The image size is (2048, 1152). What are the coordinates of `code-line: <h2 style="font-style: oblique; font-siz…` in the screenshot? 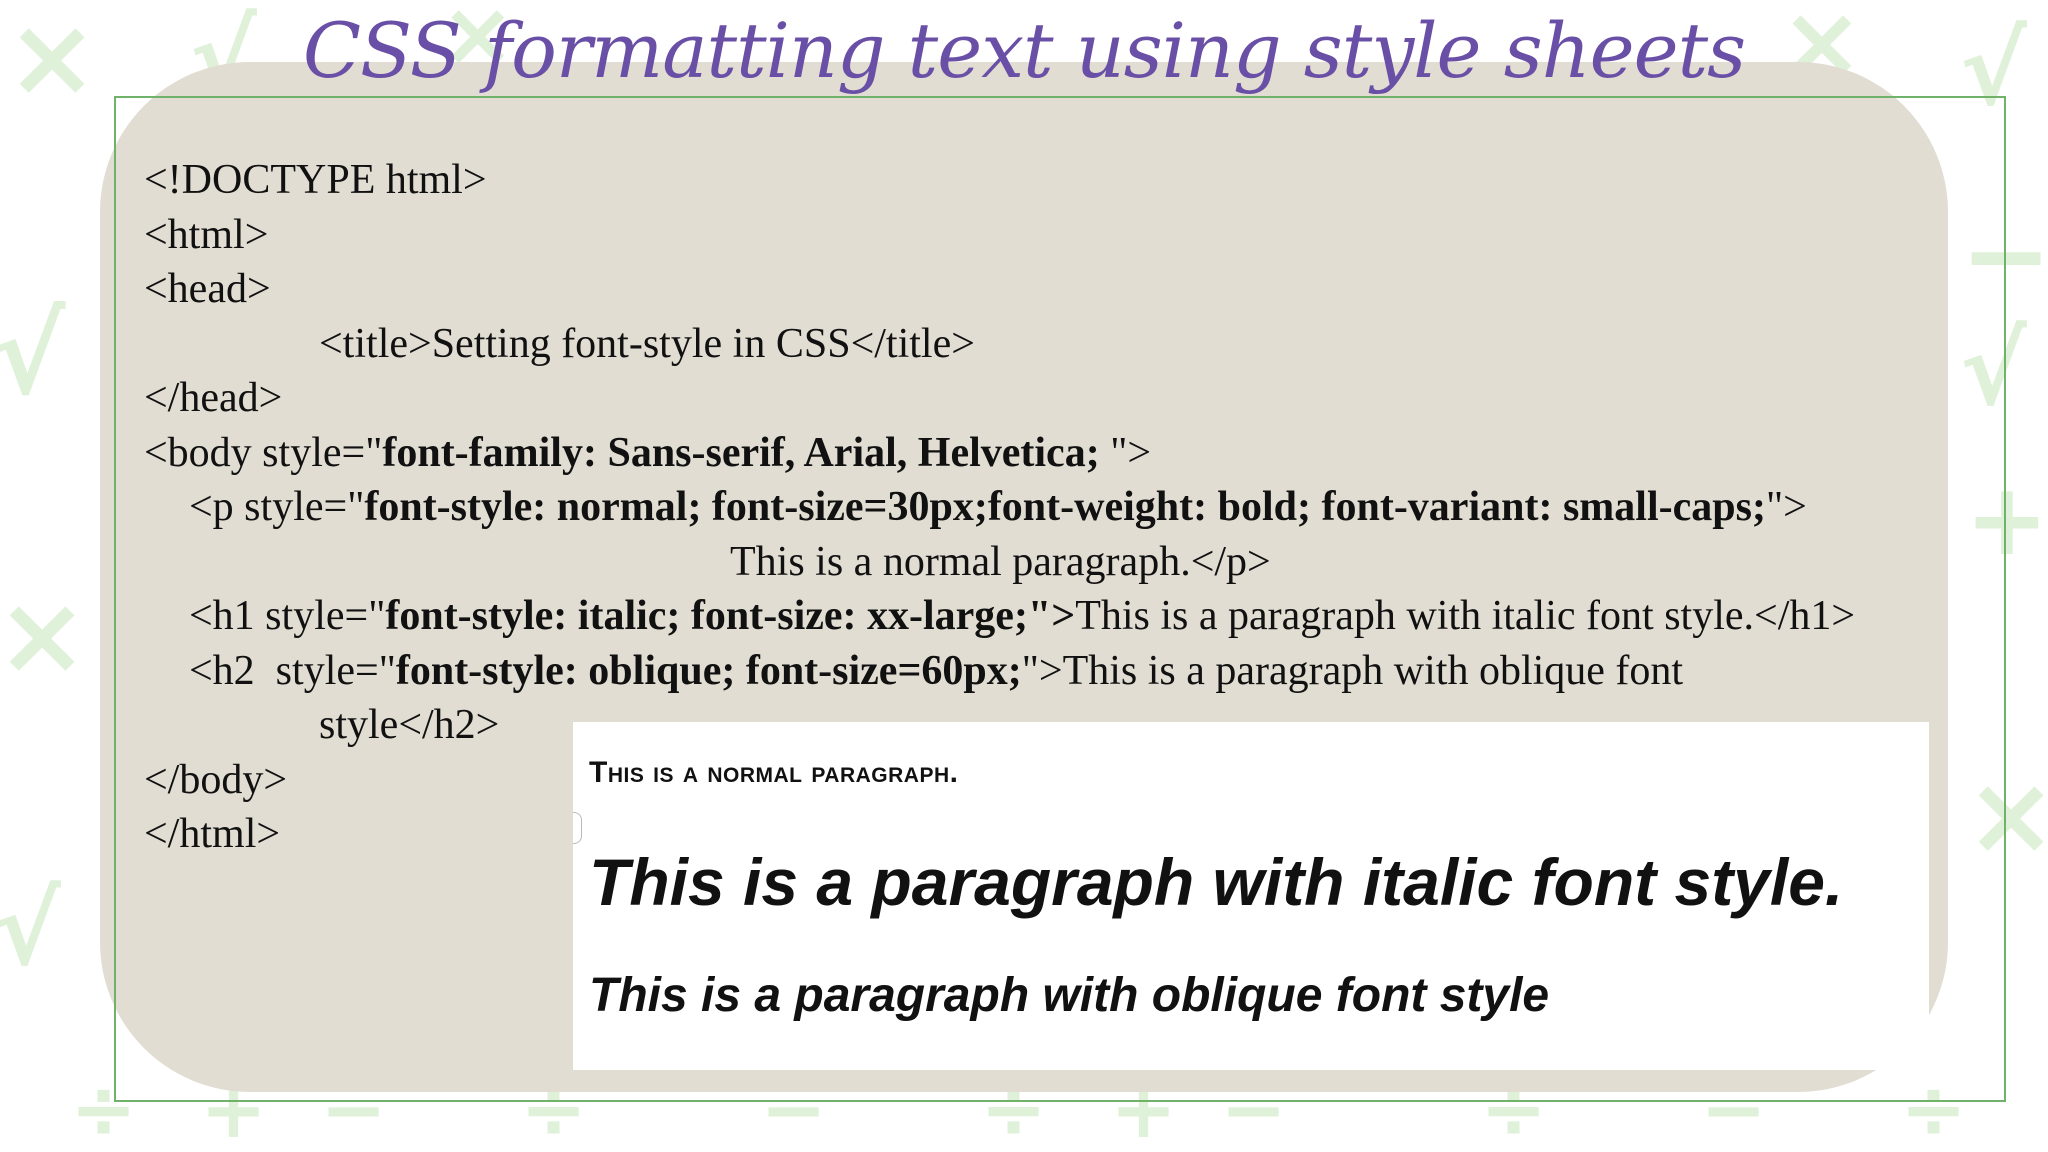 It's located at (999, 671).